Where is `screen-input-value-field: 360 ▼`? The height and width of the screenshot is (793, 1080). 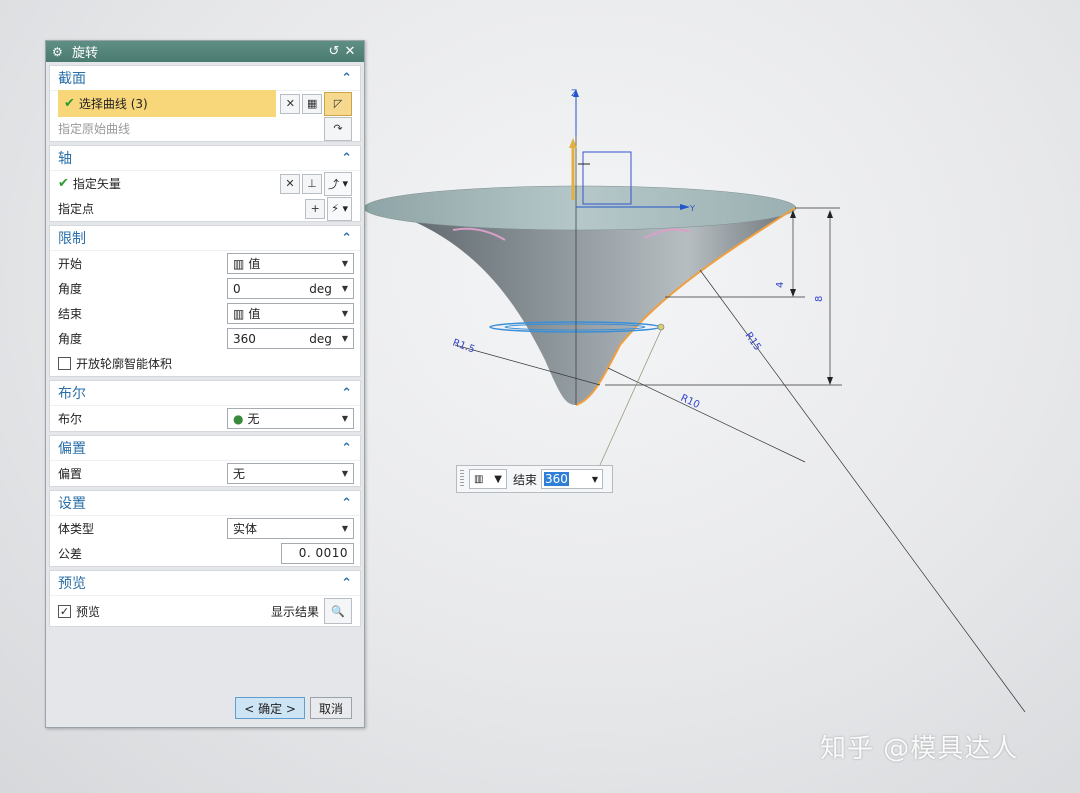 screen-input-value-field: 360 ▼ is located at coordinates (572, 479).